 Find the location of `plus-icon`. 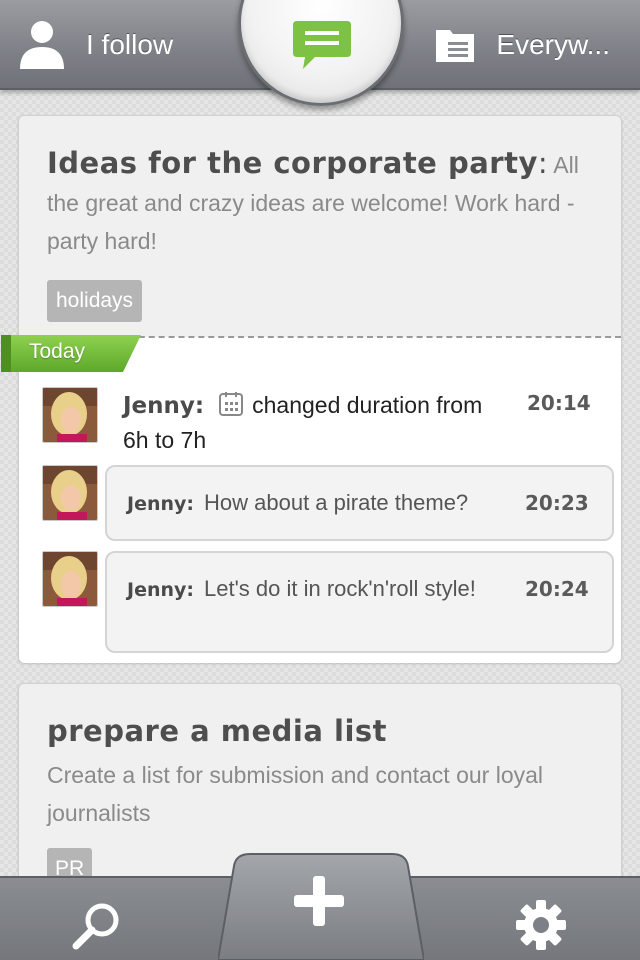

plus-icon is located at coordinates (319, 901).